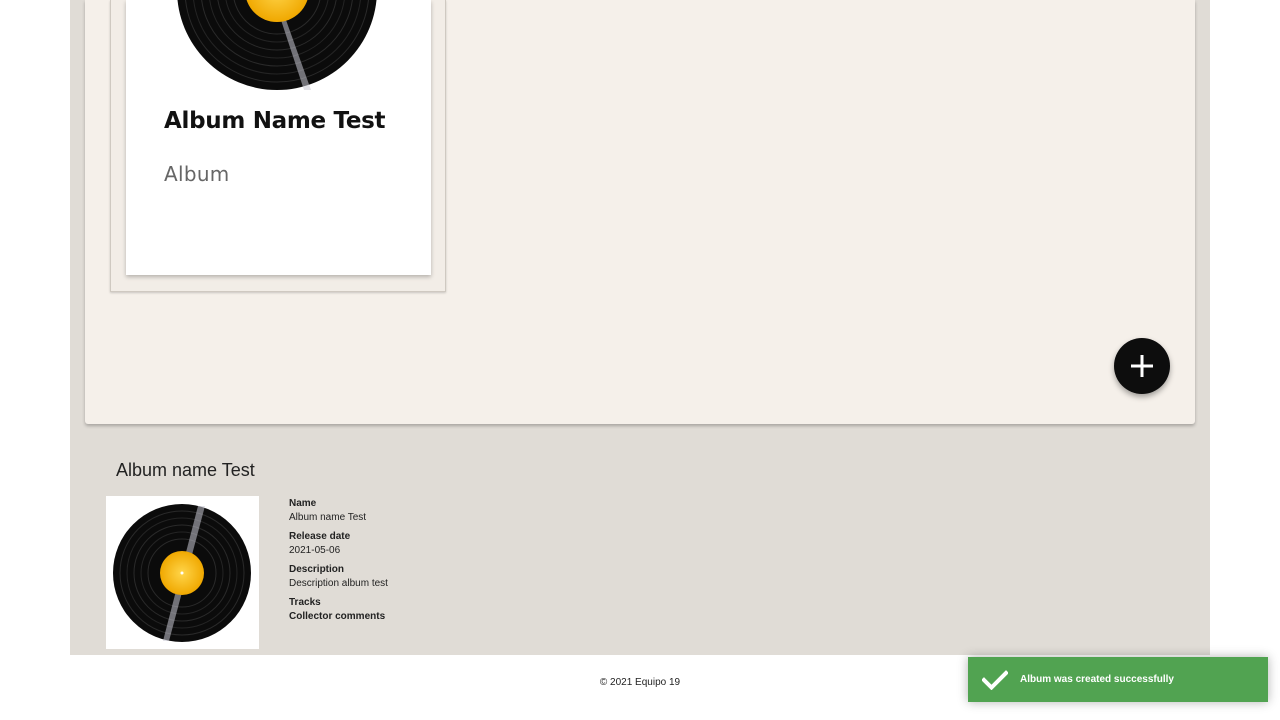 The height and width of the screenshot is (720, 1280). Describe the element at coordinates (328, 517) in the screenshot. I see `name-value: Album name Test` at that location.